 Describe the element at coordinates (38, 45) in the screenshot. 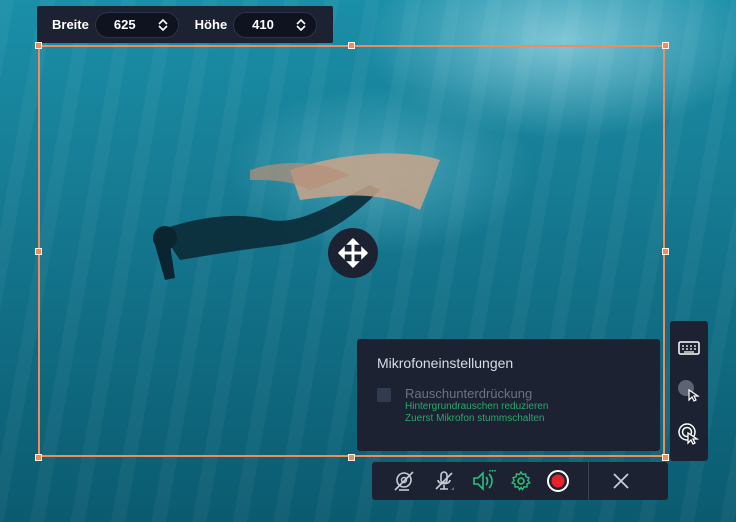

I see `resize-handle-top-left` at that location.